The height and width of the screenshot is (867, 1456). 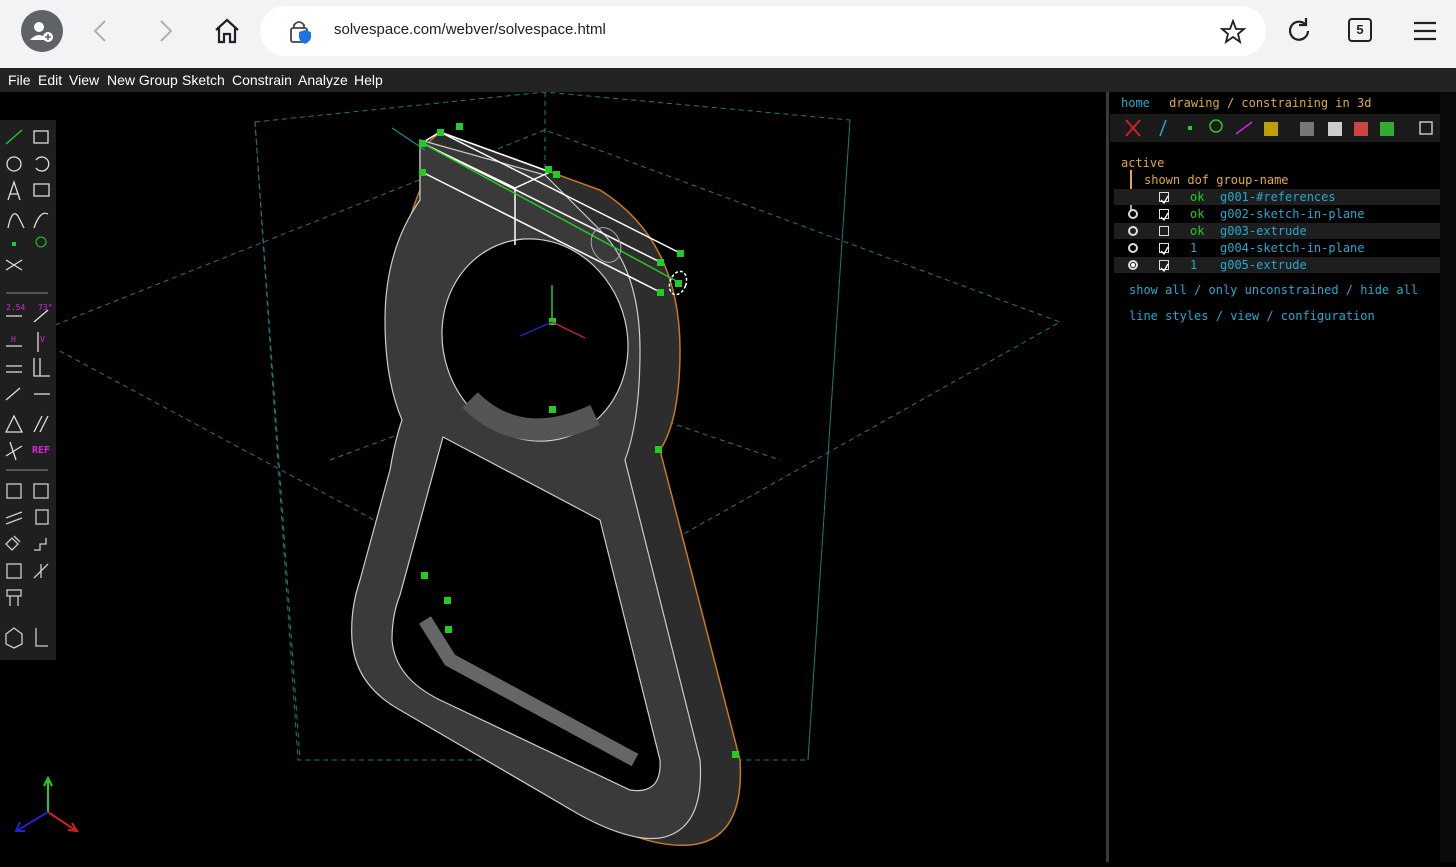 What do you see at coordinates (15, 307) in the screenshot?
I see `dimension-tool-label: 2.54` at bounding box center [15, 307].